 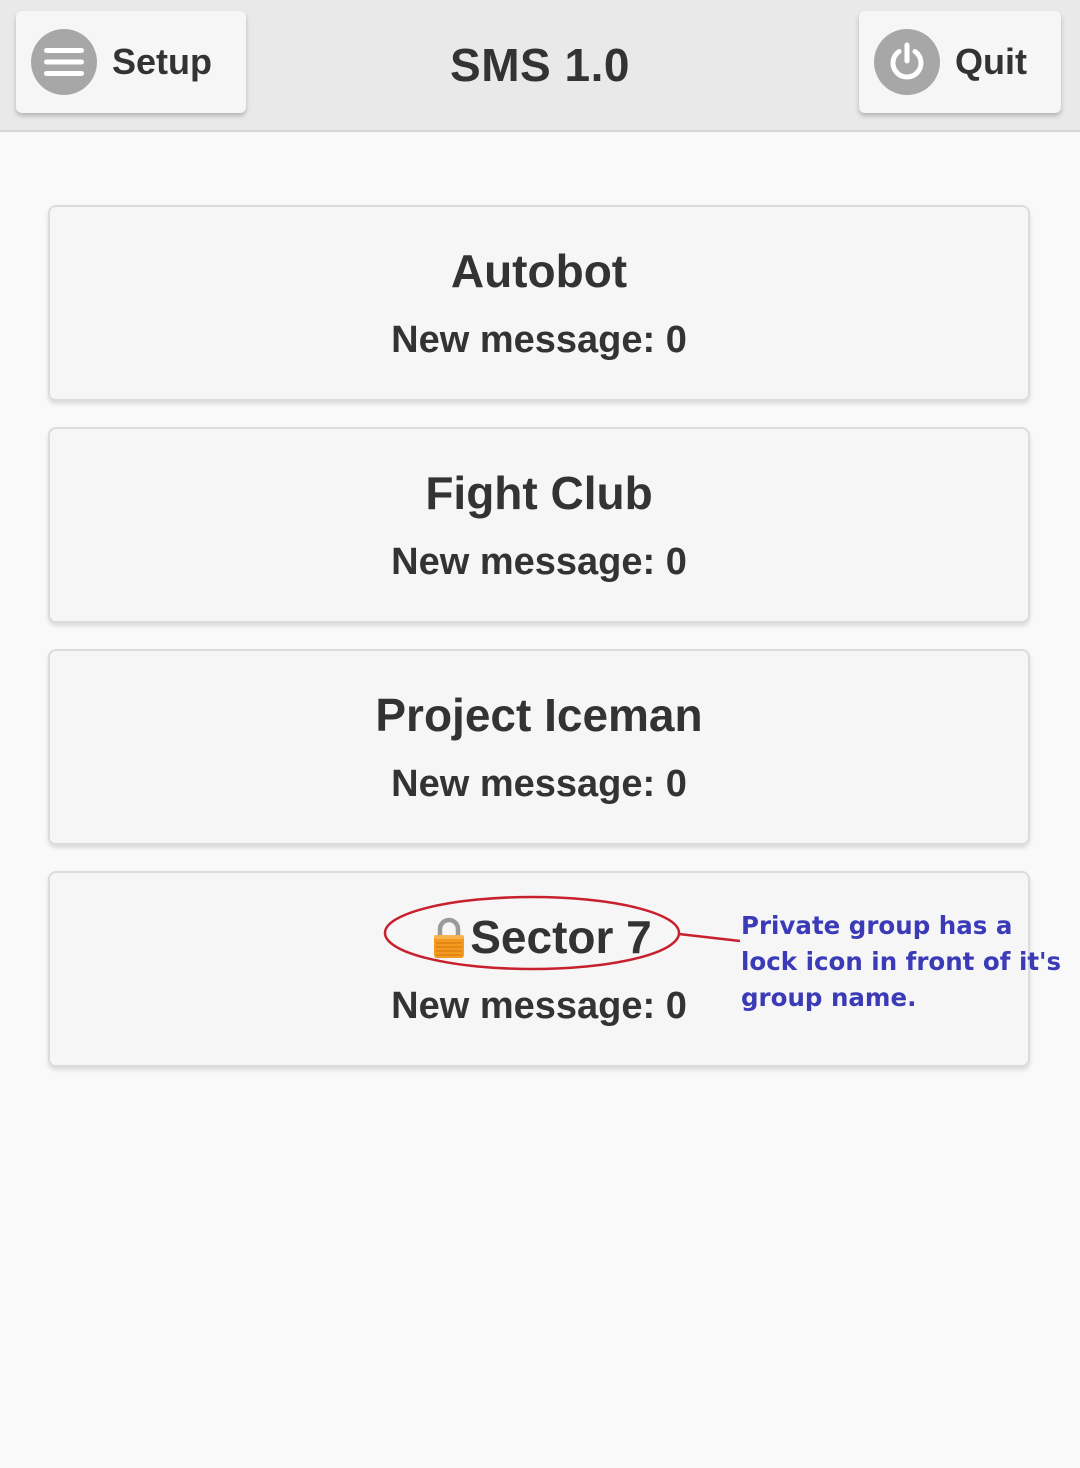 What do you see at coordinates (539, 303) in the screenshot?
I see `group-card-autobot: Autobot New message: 0` at bounding box center [539, 303].